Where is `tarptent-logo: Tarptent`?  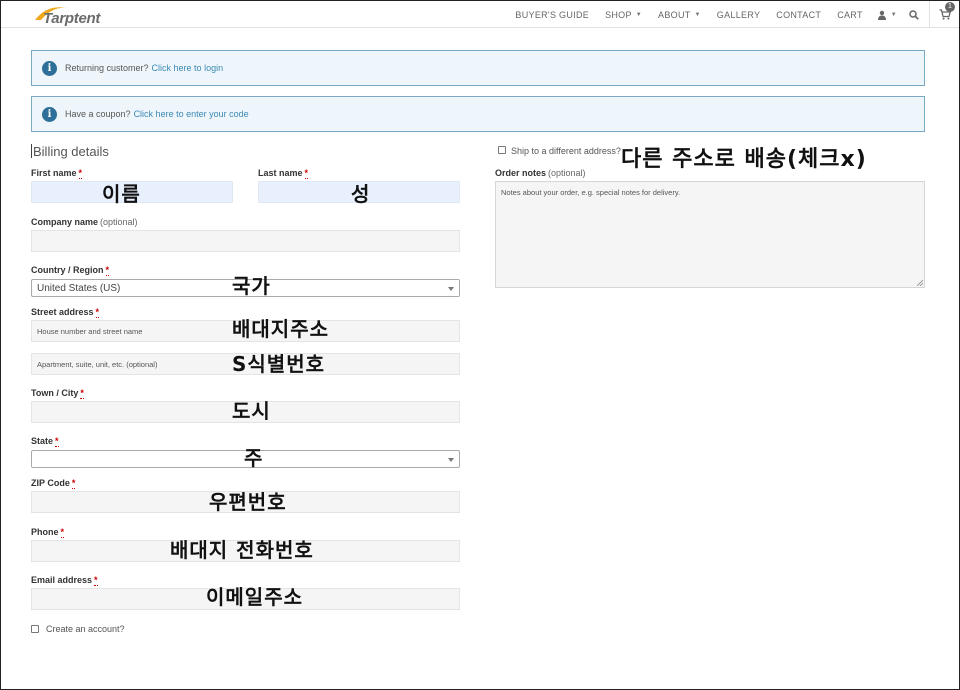 tarptent-logo: Tarptent is located at coordinates (78, 15).